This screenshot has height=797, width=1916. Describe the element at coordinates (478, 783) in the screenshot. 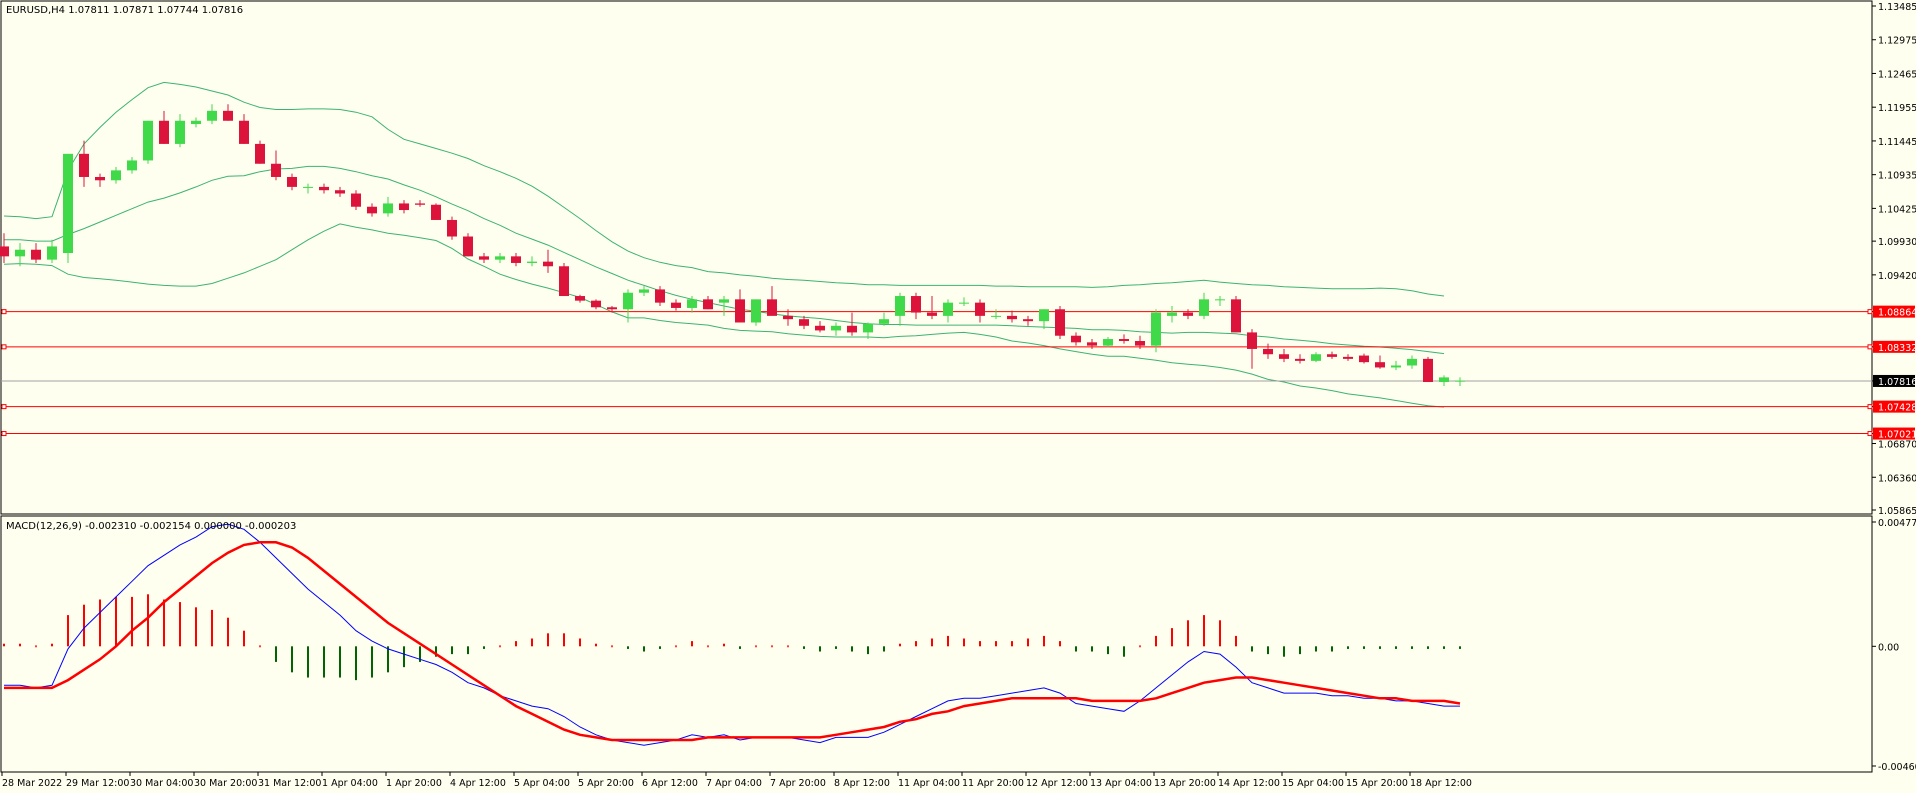

I see `time-tick-label: 4 Apr 12:00` at that location.